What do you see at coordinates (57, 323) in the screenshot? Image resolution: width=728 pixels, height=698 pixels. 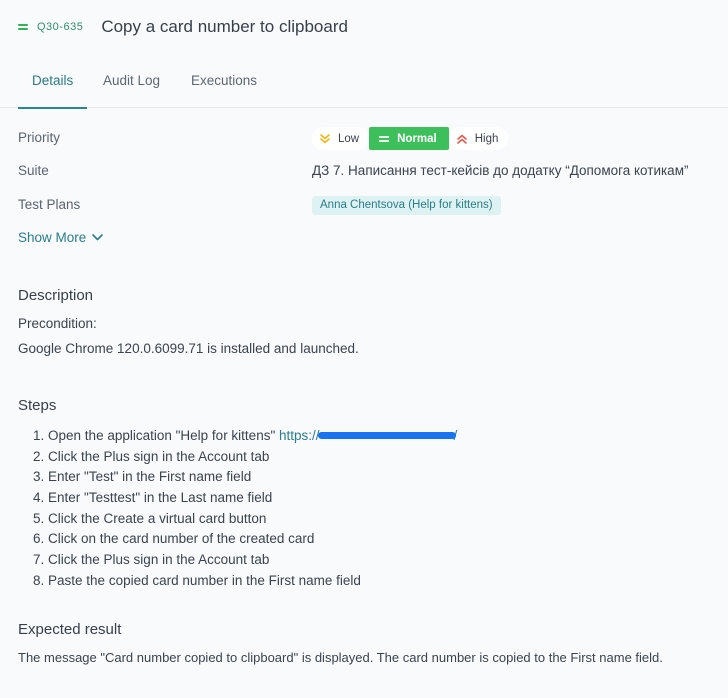 I see `precondition-label: Precondition:` at bounding box center [57, 323].